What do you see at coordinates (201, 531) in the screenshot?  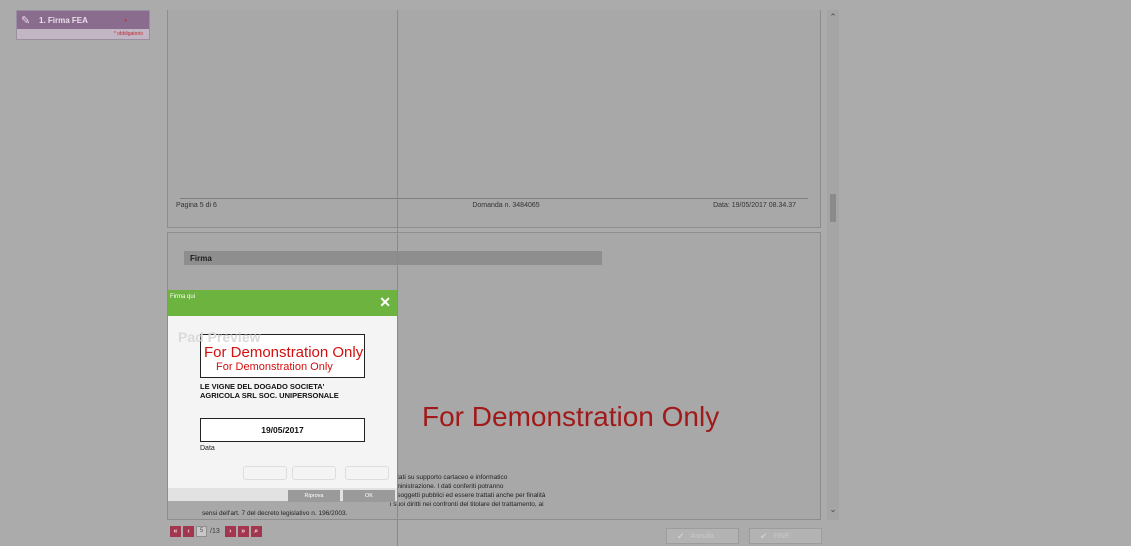 I see `current-page-input: 5` at bounding box center [201, 531].